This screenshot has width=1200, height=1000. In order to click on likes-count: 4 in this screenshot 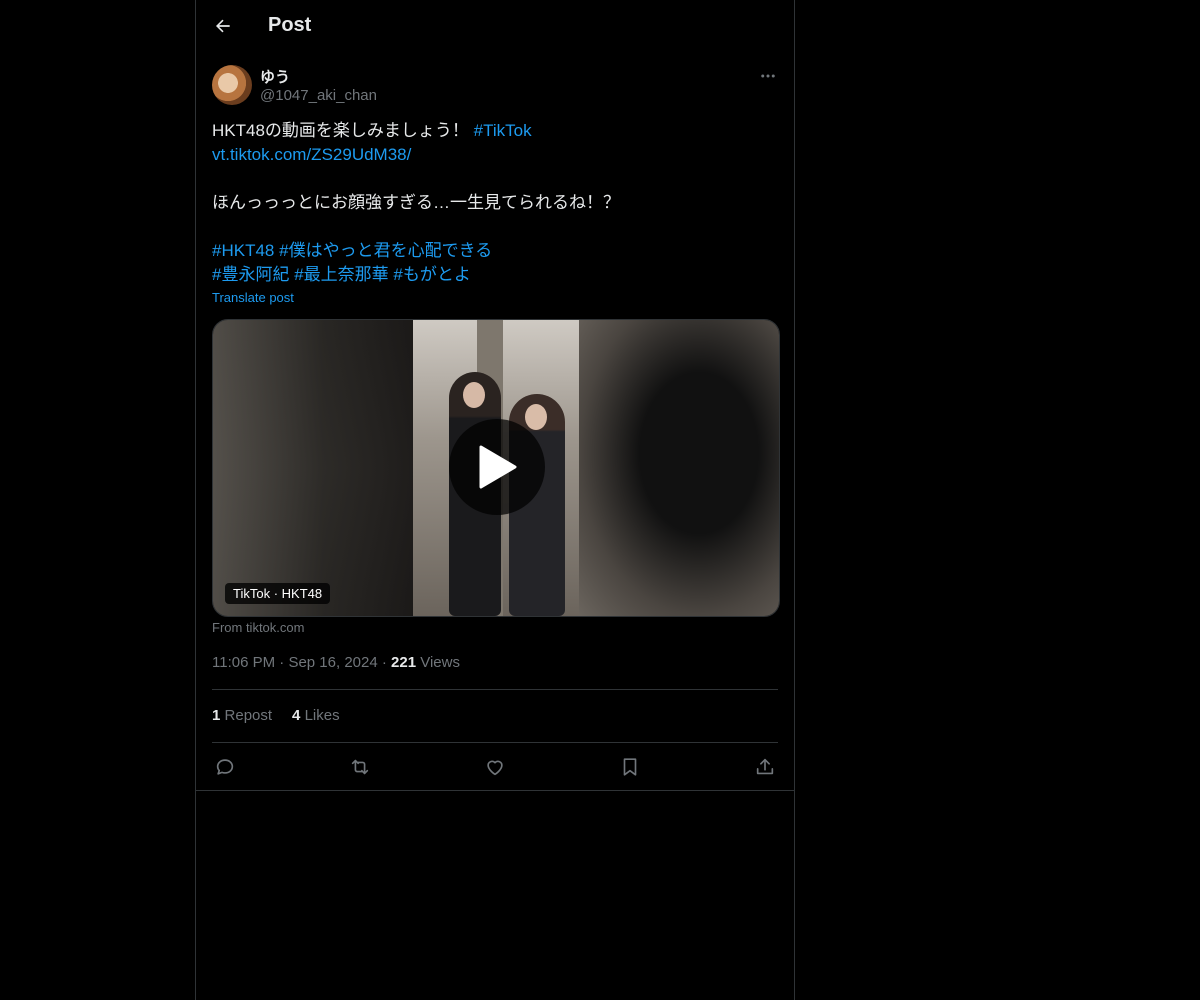, I will do `click(296, 715)`.